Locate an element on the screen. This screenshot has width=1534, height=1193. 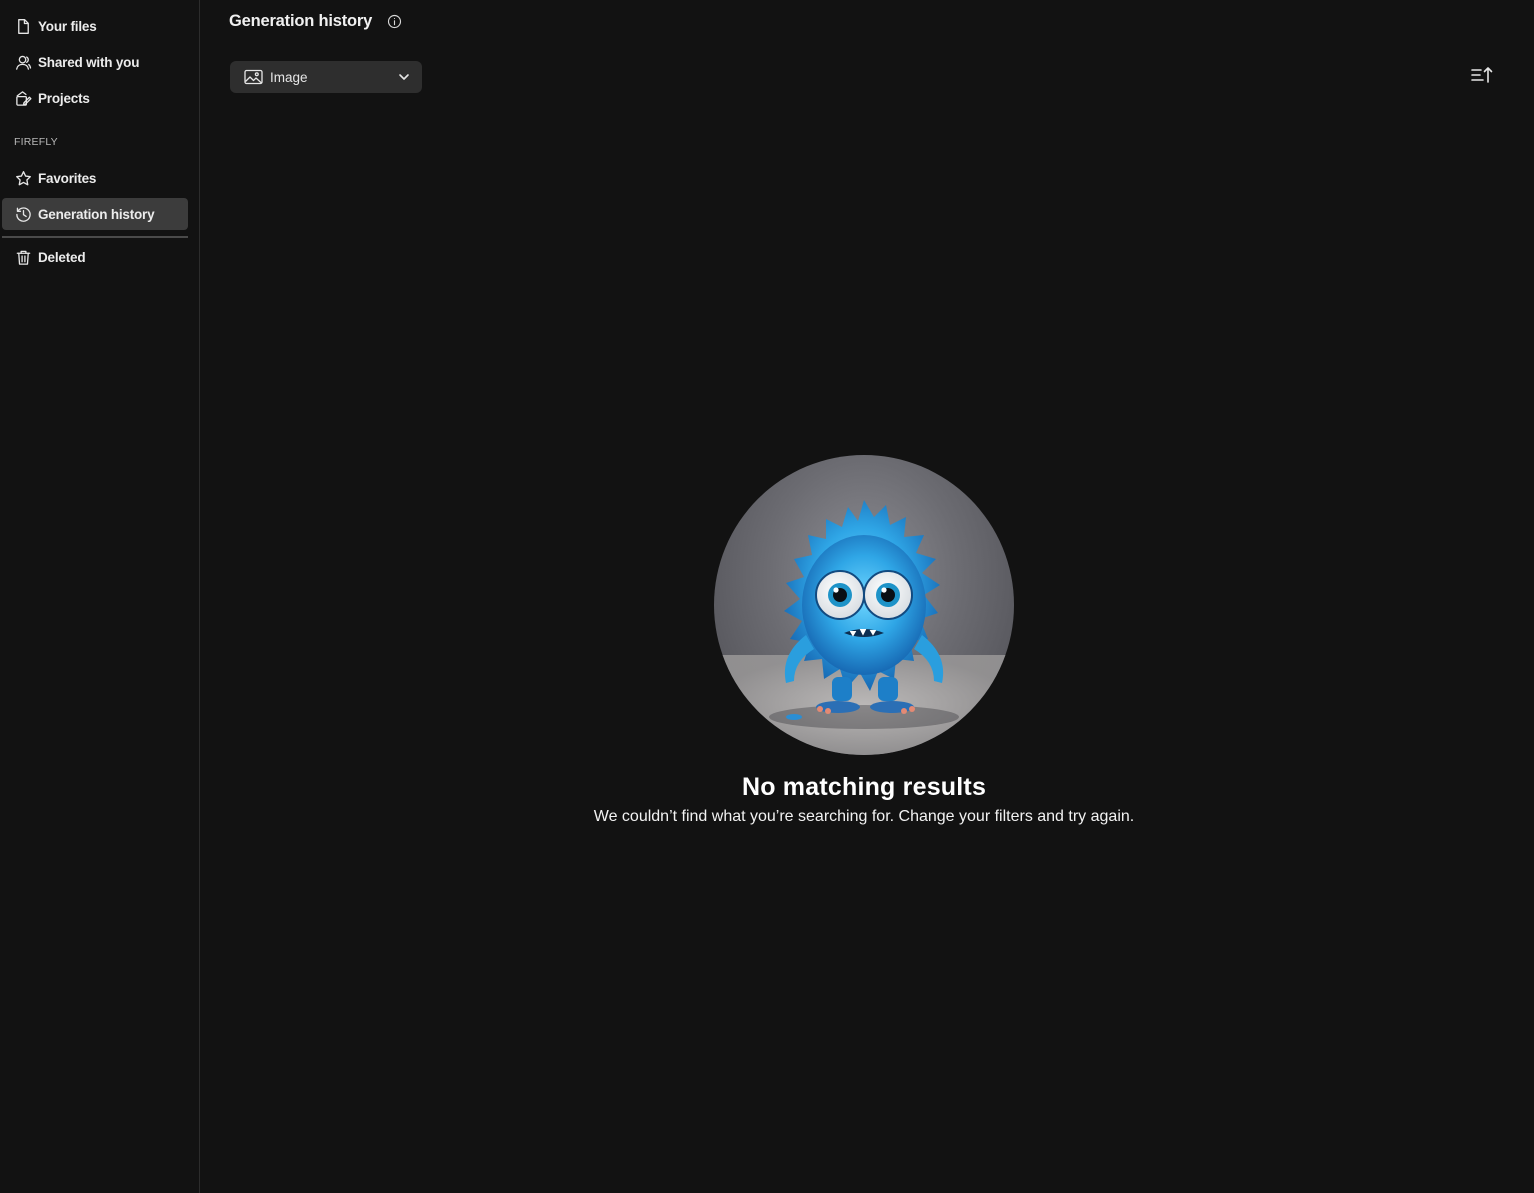
sidebar-item-favorites: Favorites is located at coordinates (95, 178).